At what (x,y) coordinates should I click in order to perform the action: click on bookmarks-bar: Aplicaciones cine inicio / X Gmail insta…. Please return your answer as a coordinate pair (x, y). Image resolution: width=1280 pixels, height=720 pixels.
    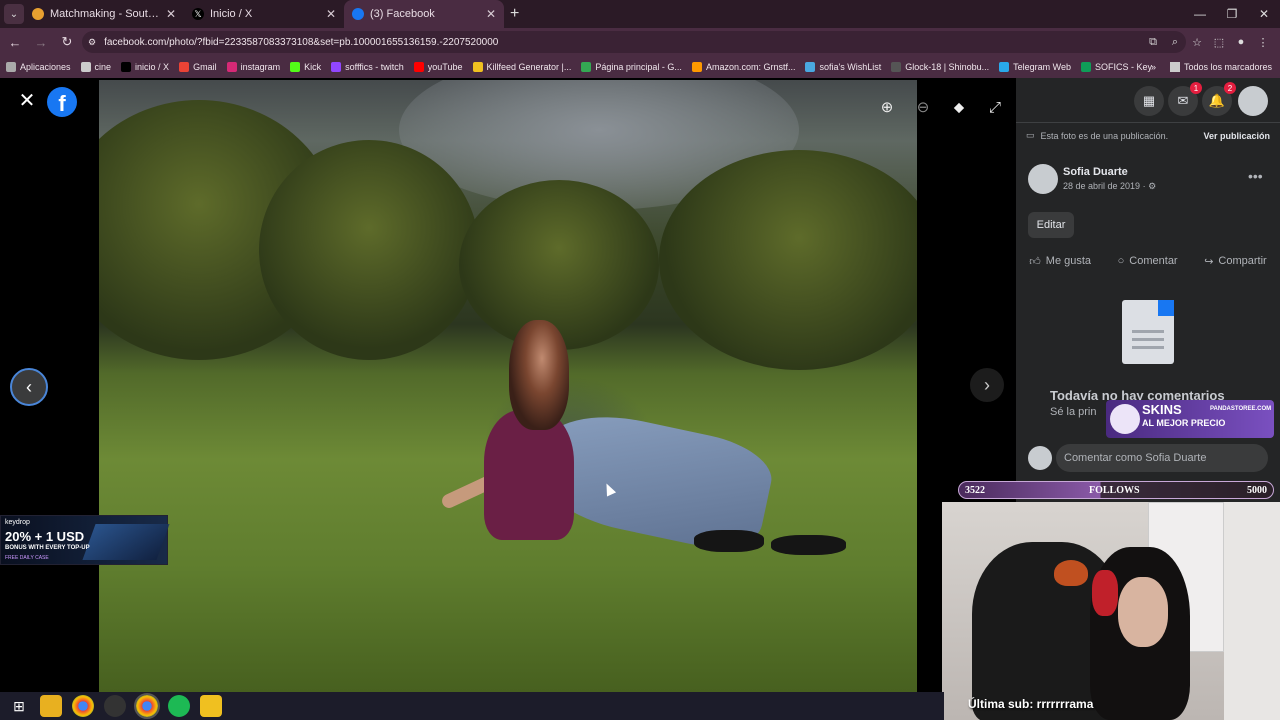
    Looking at the image, I should click on (640, 67).